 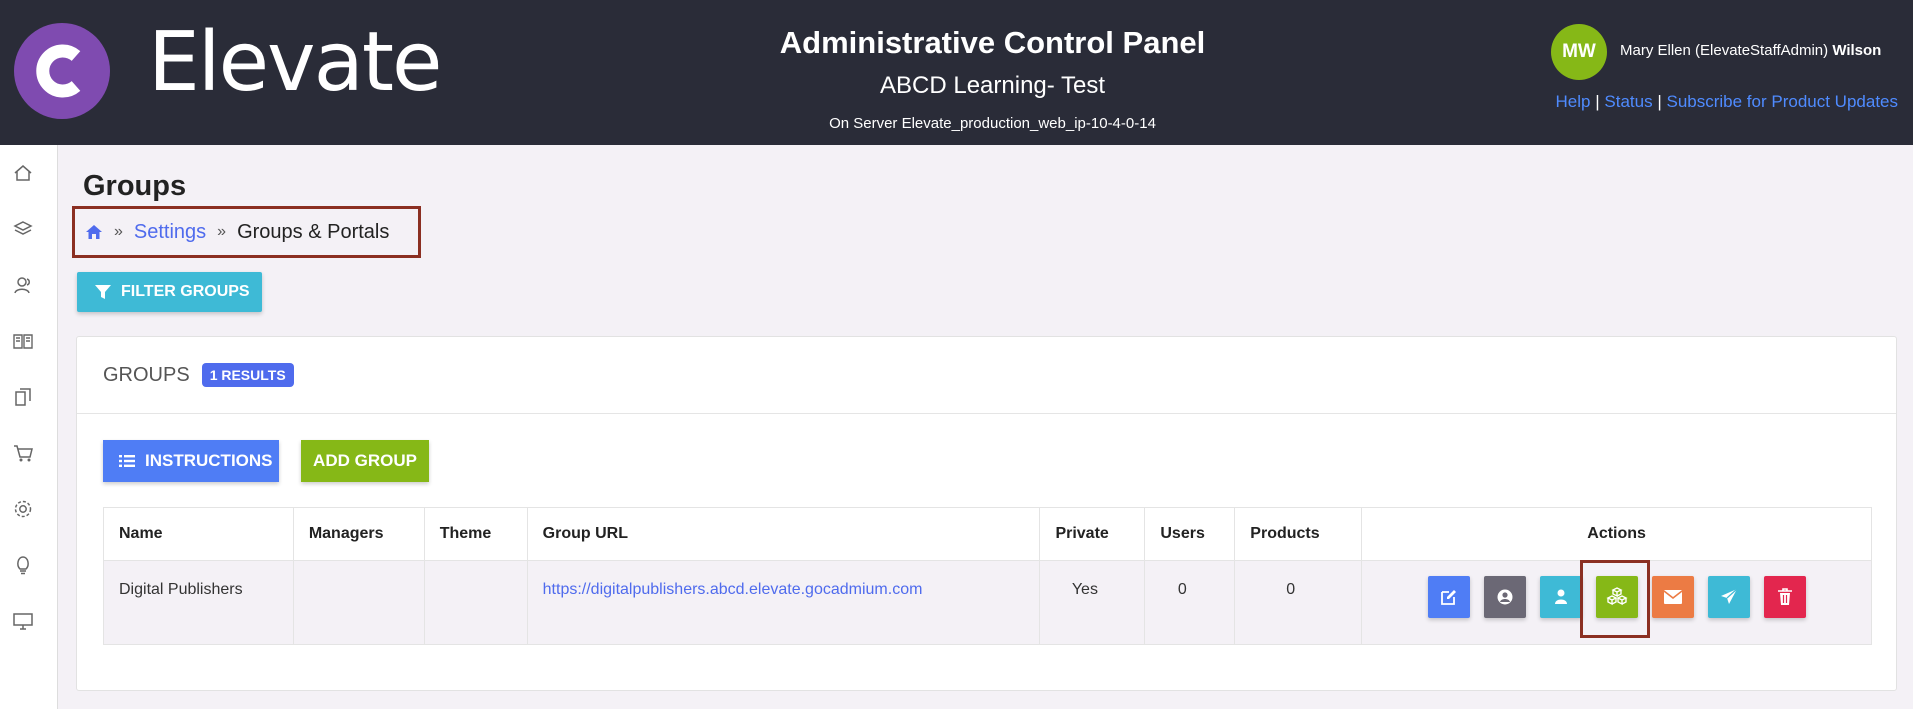 I want to click on edit-button, so click(x=1448, y=597).